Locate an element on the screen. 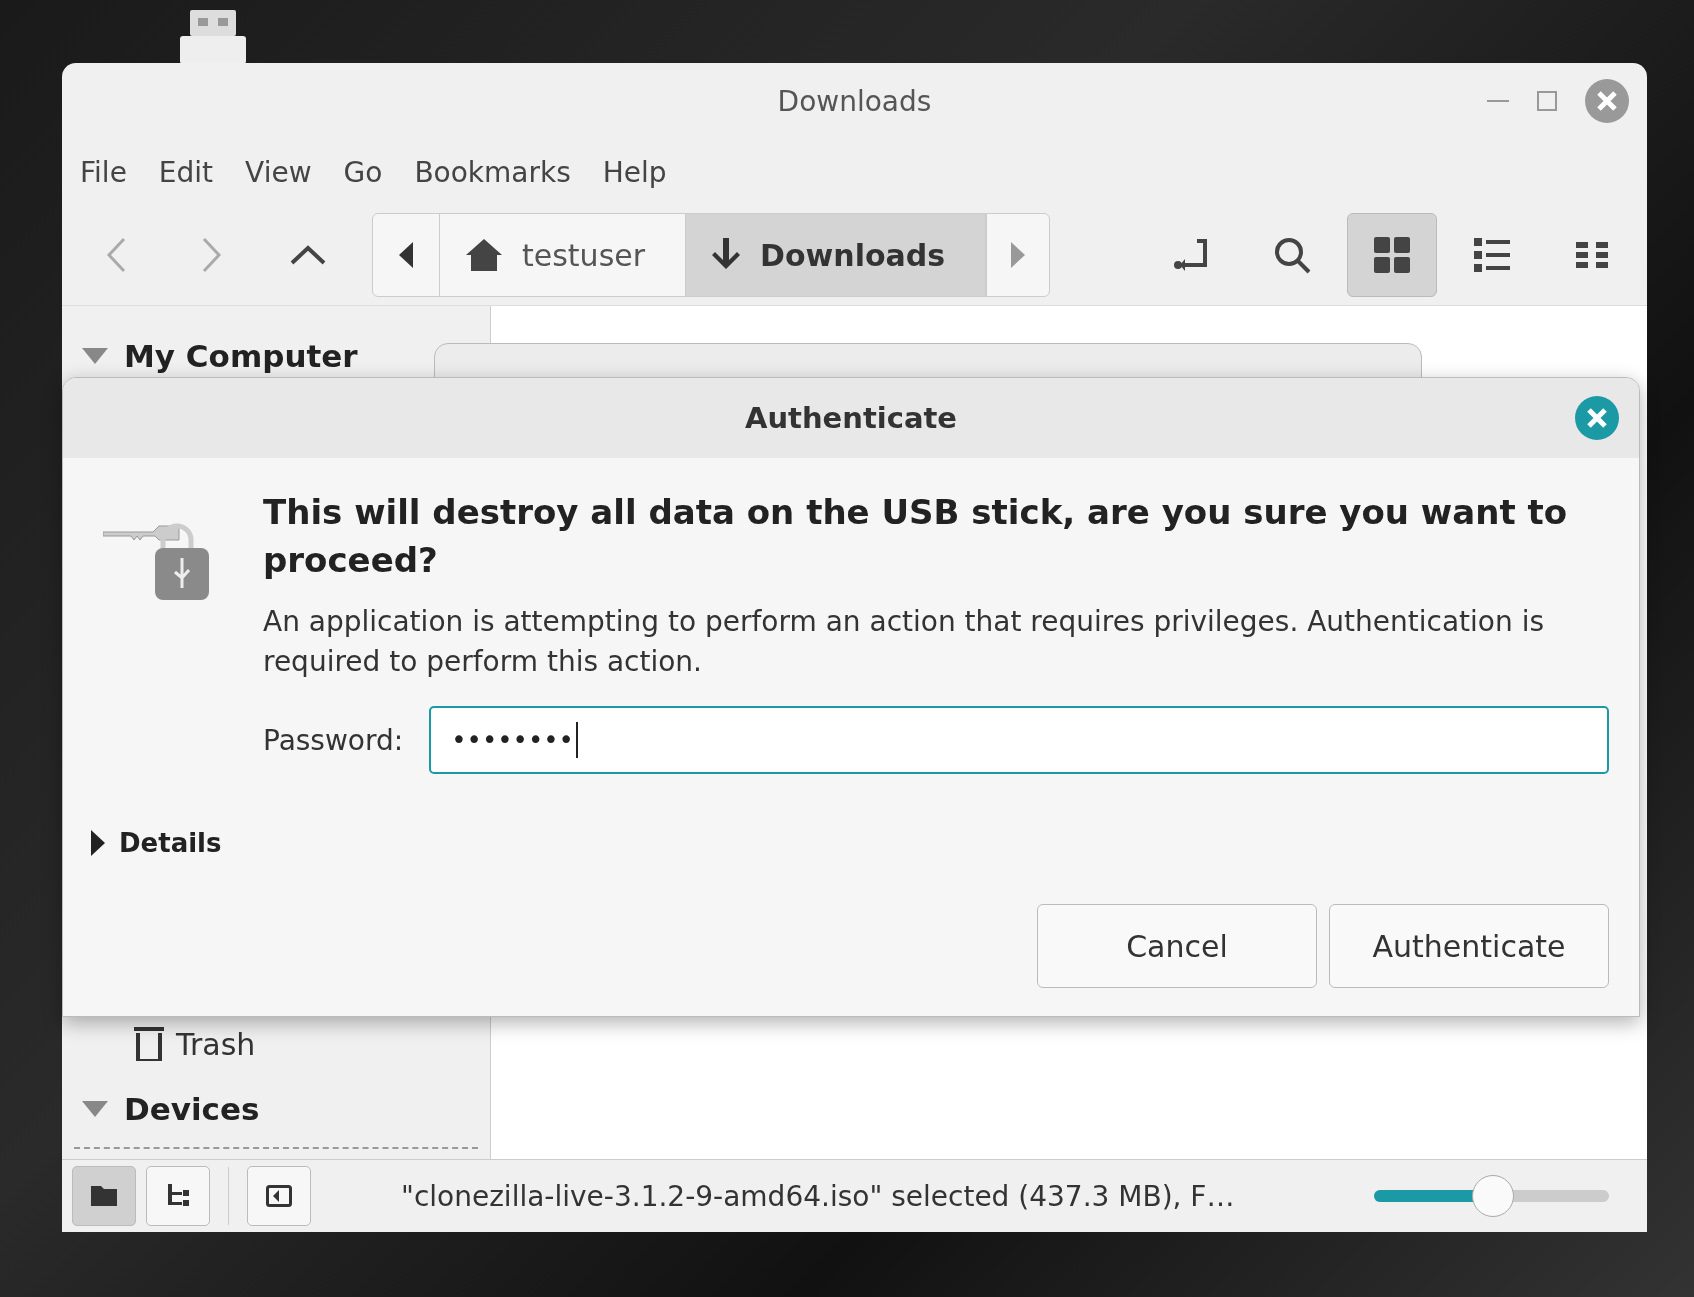 The image size is (1694, 1297). breadcrumb: testuser is located at coordinates (563, 255).